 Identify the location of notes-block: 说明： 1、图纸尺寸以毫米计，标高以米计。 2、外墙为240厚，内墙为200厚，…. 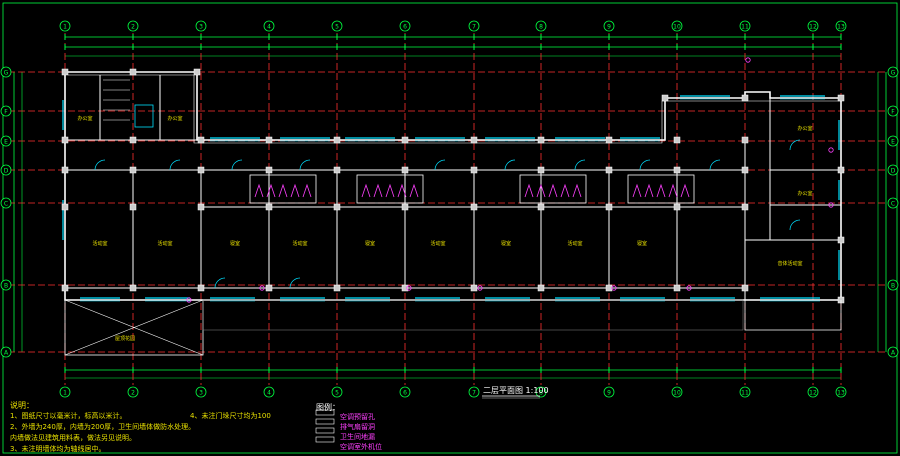
(240, 427).